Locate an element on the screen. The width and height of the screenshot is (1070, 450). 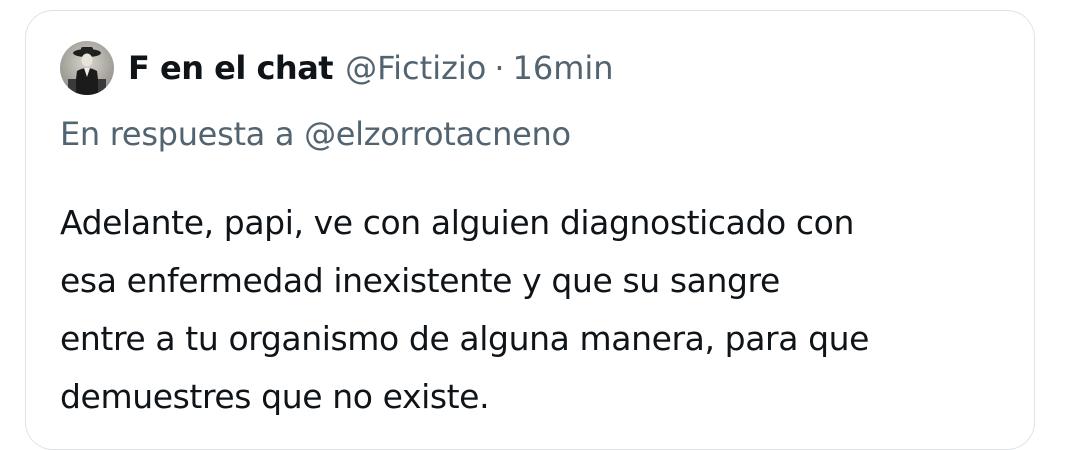
avatar-image is located at coordinates (87, 68).